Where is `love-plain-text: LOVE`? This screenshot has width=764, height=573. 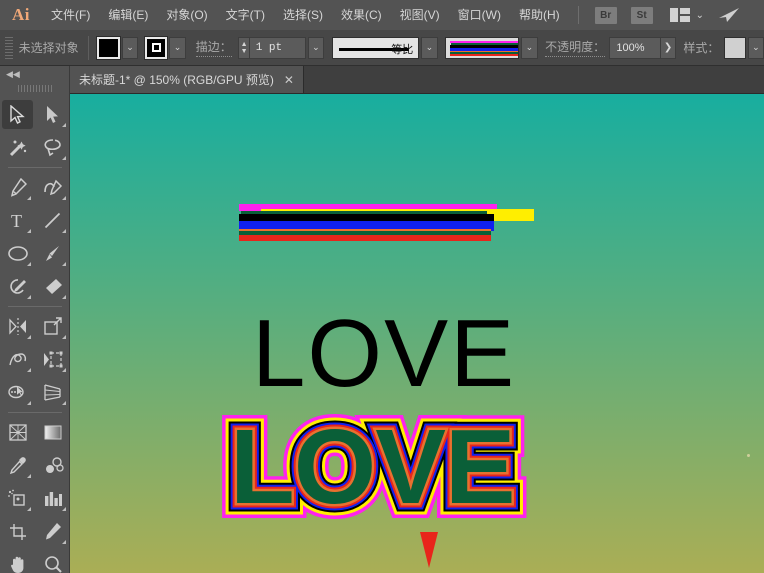
love-plain-text: LOVE is located at coordinates (384, 354).